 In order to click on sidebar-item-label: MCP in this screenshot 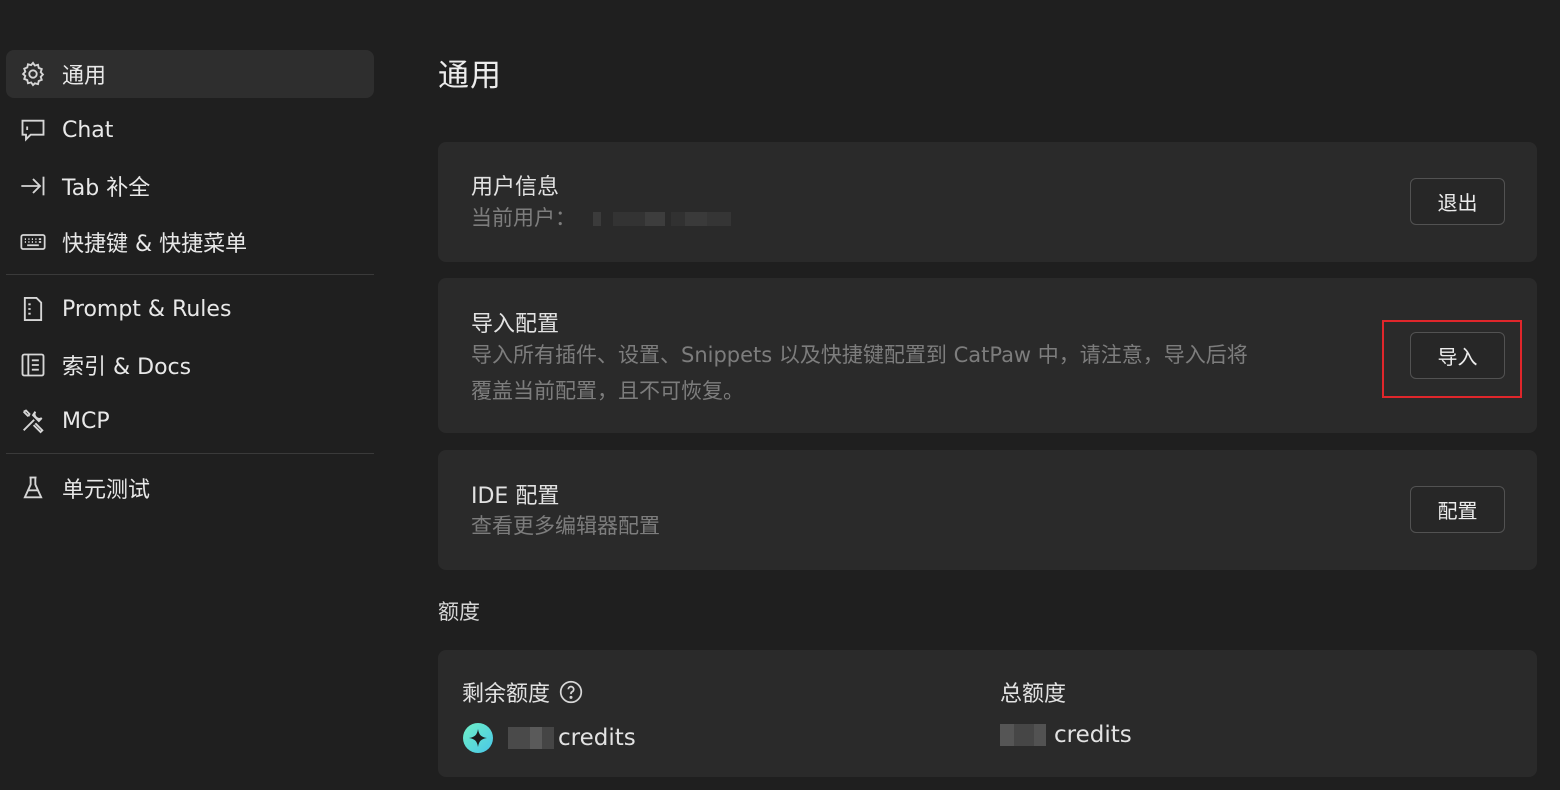, I will do `click(86, 421)`.